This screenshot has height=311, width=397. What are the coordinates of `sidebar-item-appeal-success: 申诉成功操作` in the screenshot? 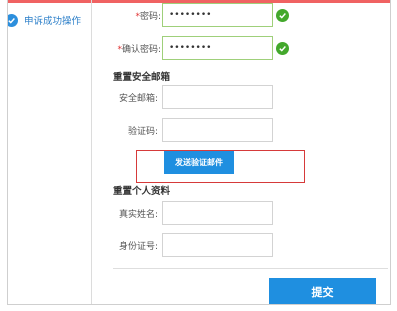 It's located at (44, 20).